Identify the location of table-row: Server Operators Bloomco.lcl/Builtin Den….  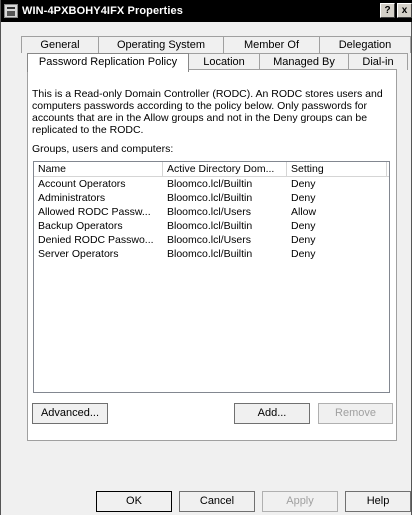
(211, 254).